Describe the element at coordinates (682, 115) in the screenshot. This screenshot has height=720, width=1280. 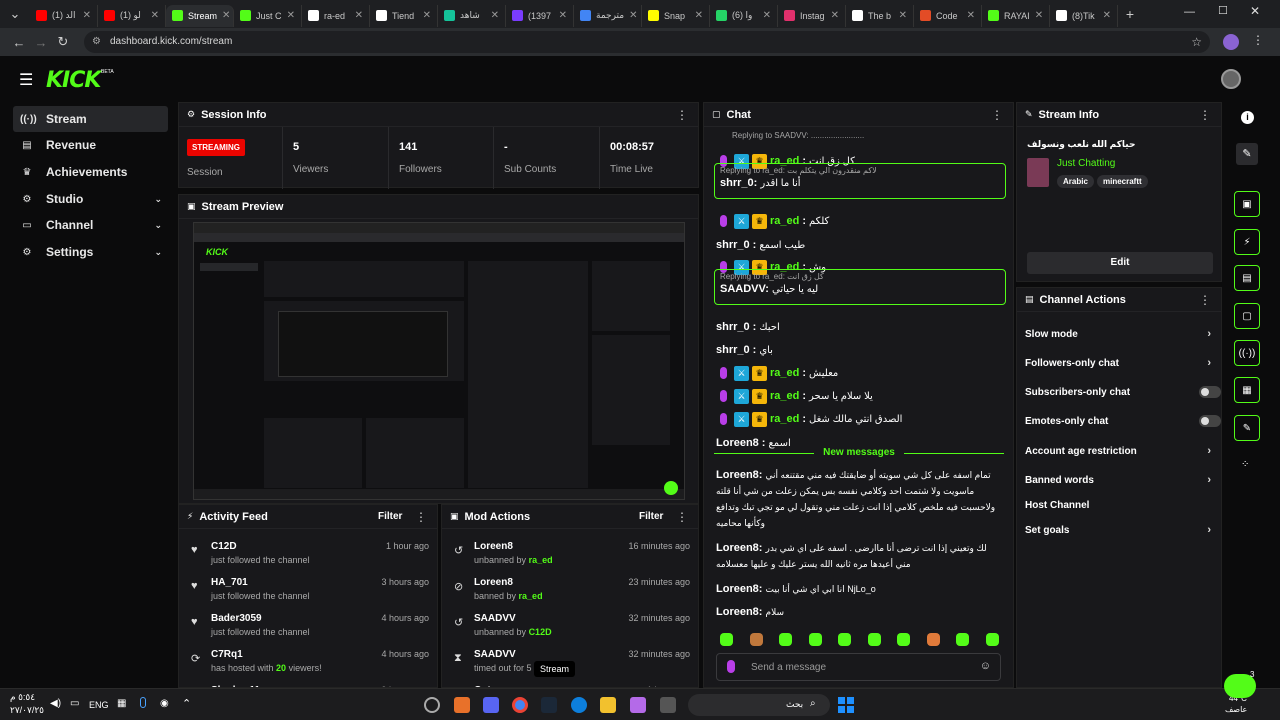
I see `session-menu-icon: ⋮` at that location.